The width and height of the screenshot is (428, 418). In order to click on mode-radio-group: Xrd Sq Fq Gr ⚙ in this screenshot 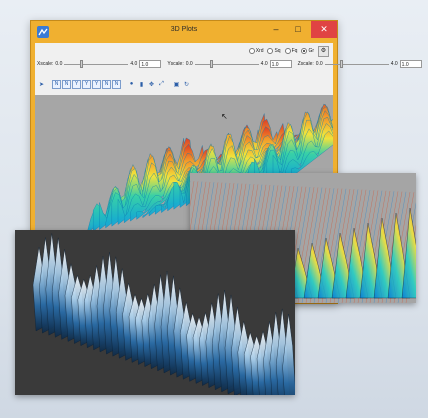, I will do `click(288, 51)`.